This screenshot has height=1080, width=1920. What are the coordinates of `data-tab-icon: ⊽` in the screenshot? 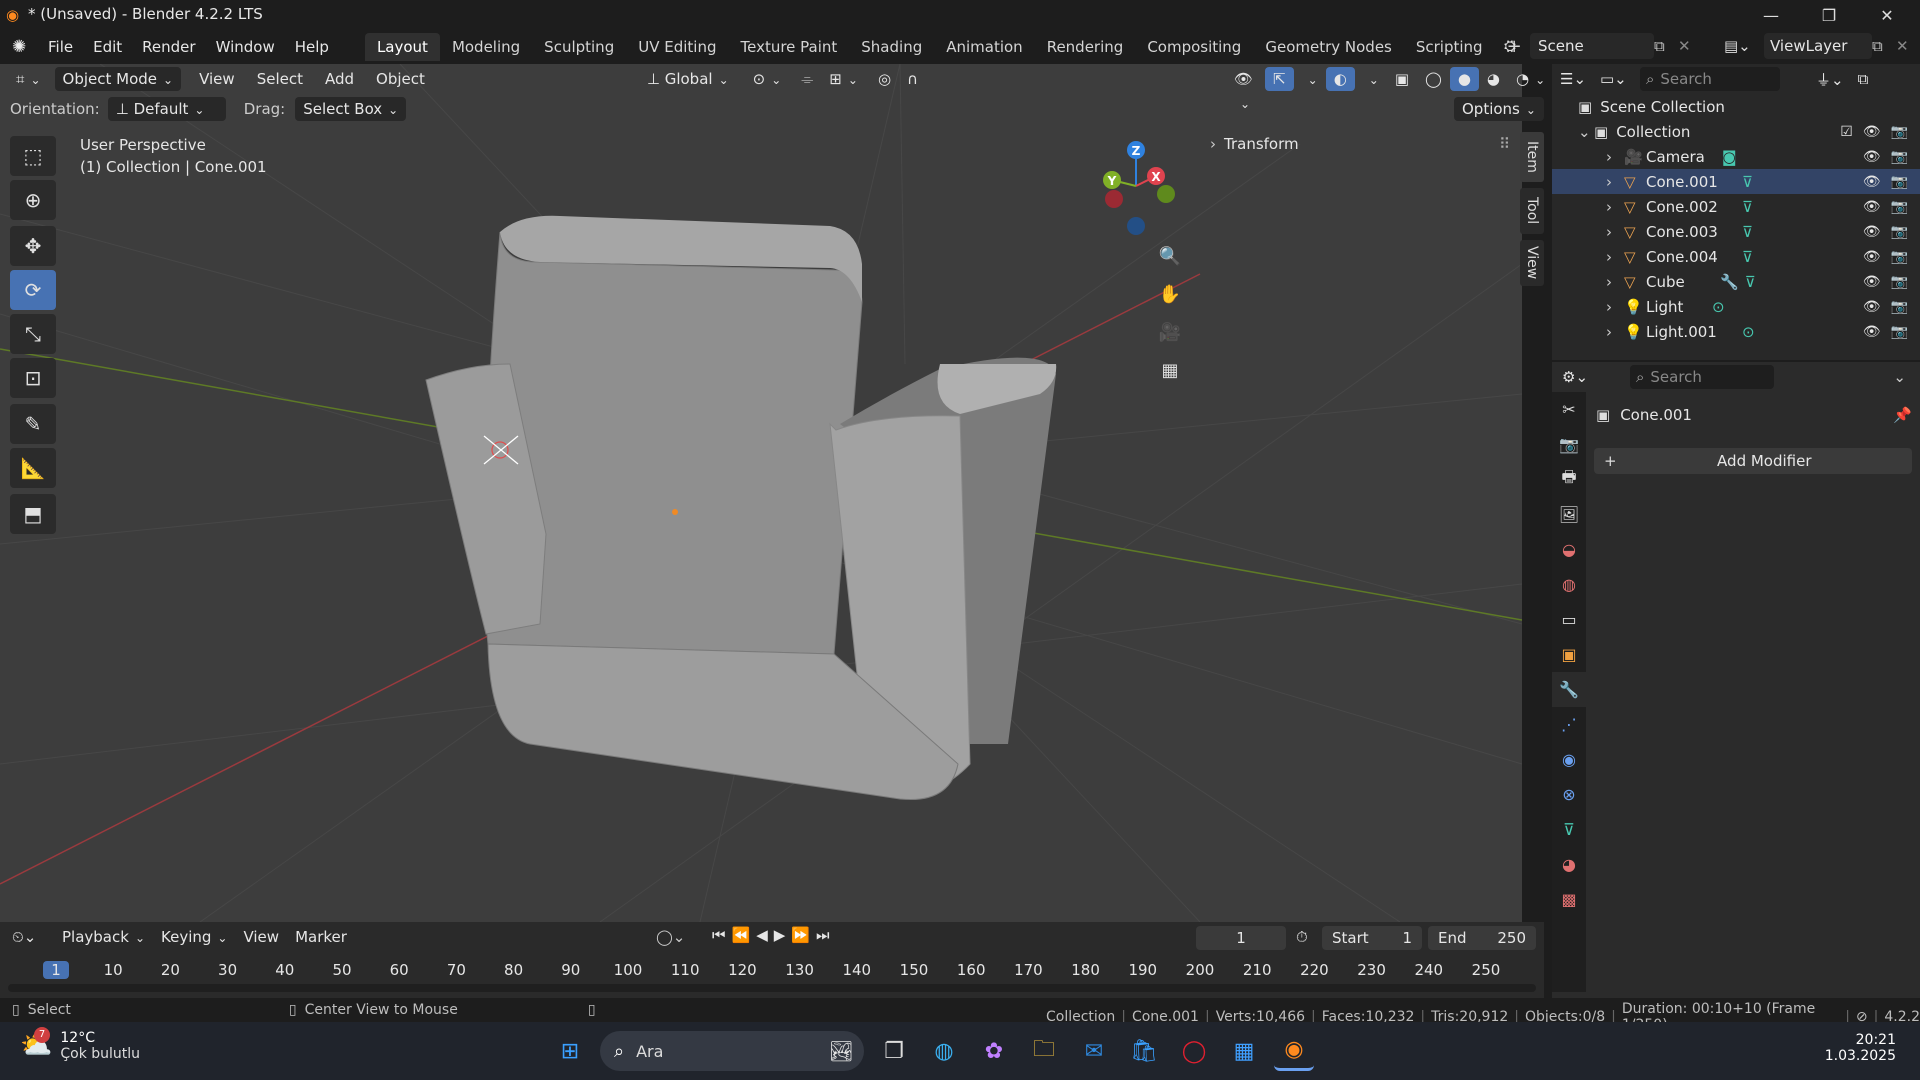 It's located at (1569, 829).